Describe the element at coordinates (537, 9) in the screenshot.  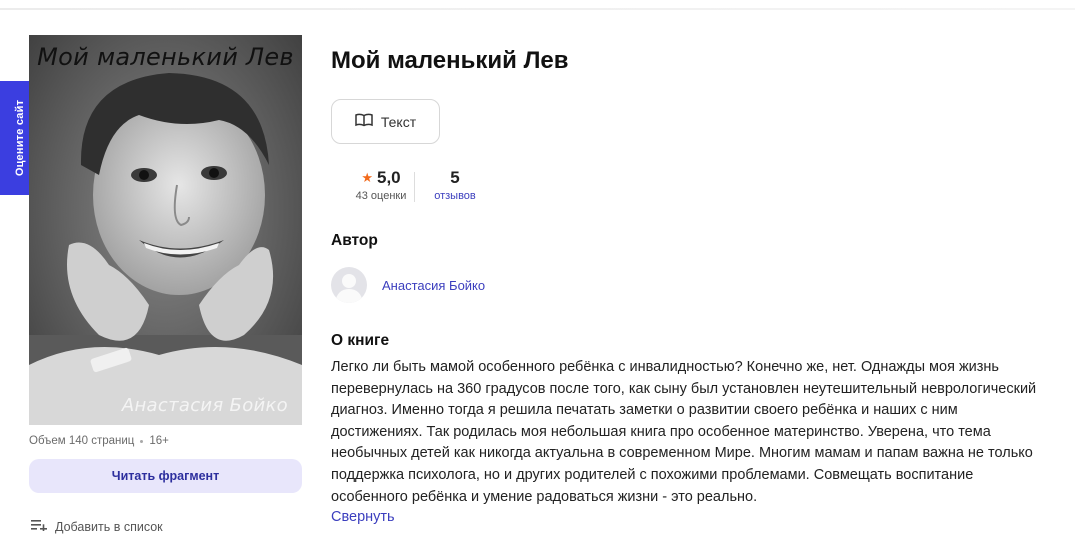
I see `top-divider` at that location.